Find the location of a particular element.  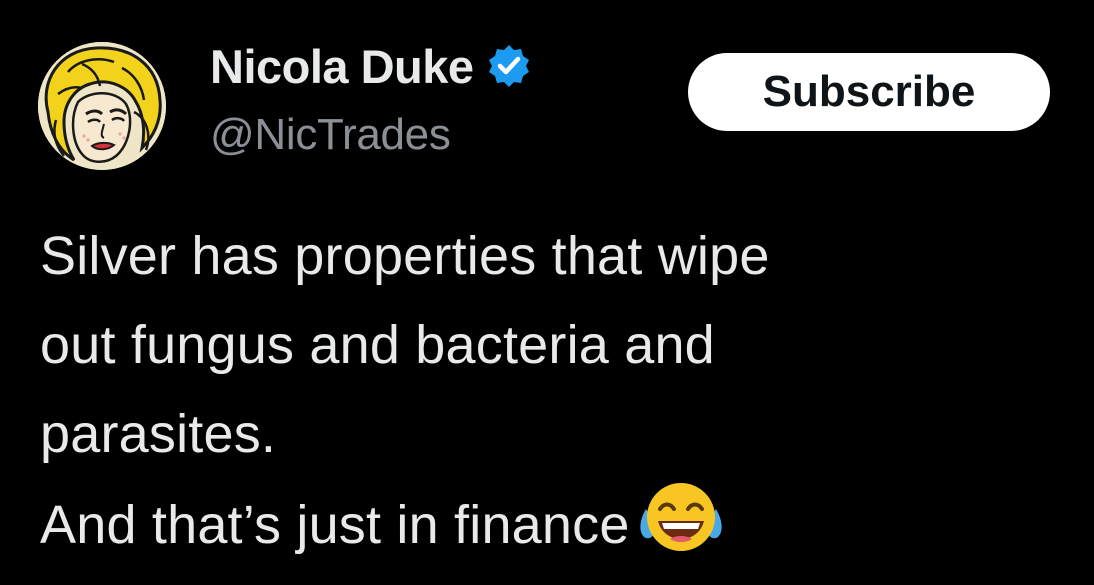

author-display-name: Nicola Duke is located at coordinates (342, 66).